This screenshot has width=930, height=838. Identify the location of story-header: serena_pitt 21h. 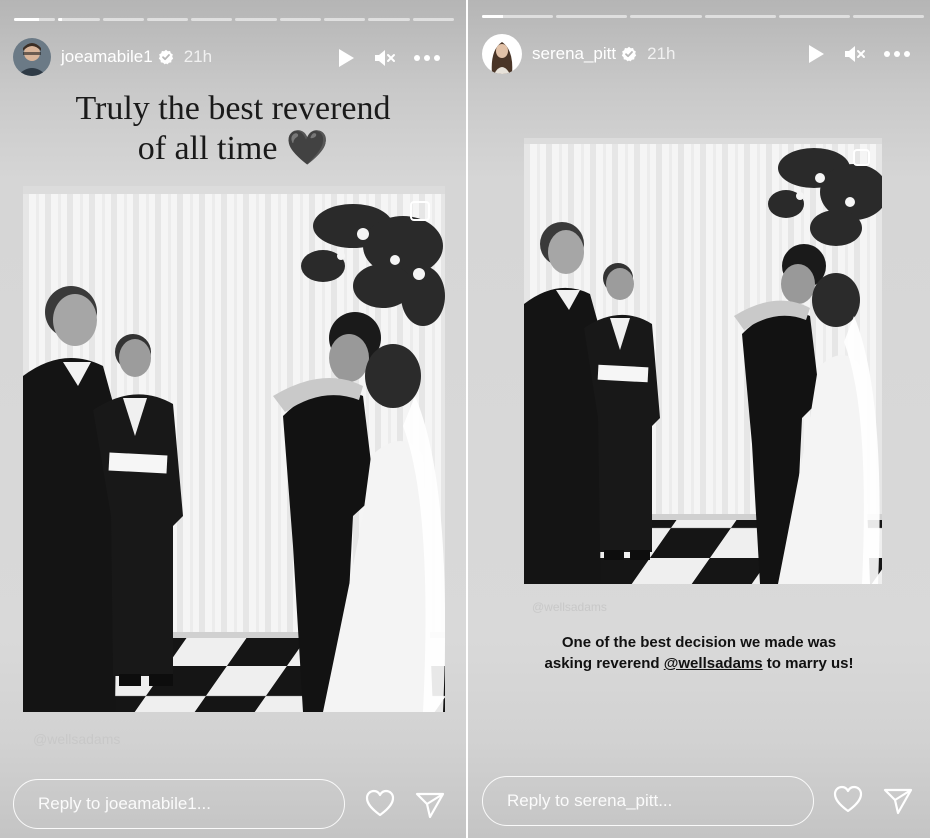
(579, 54).